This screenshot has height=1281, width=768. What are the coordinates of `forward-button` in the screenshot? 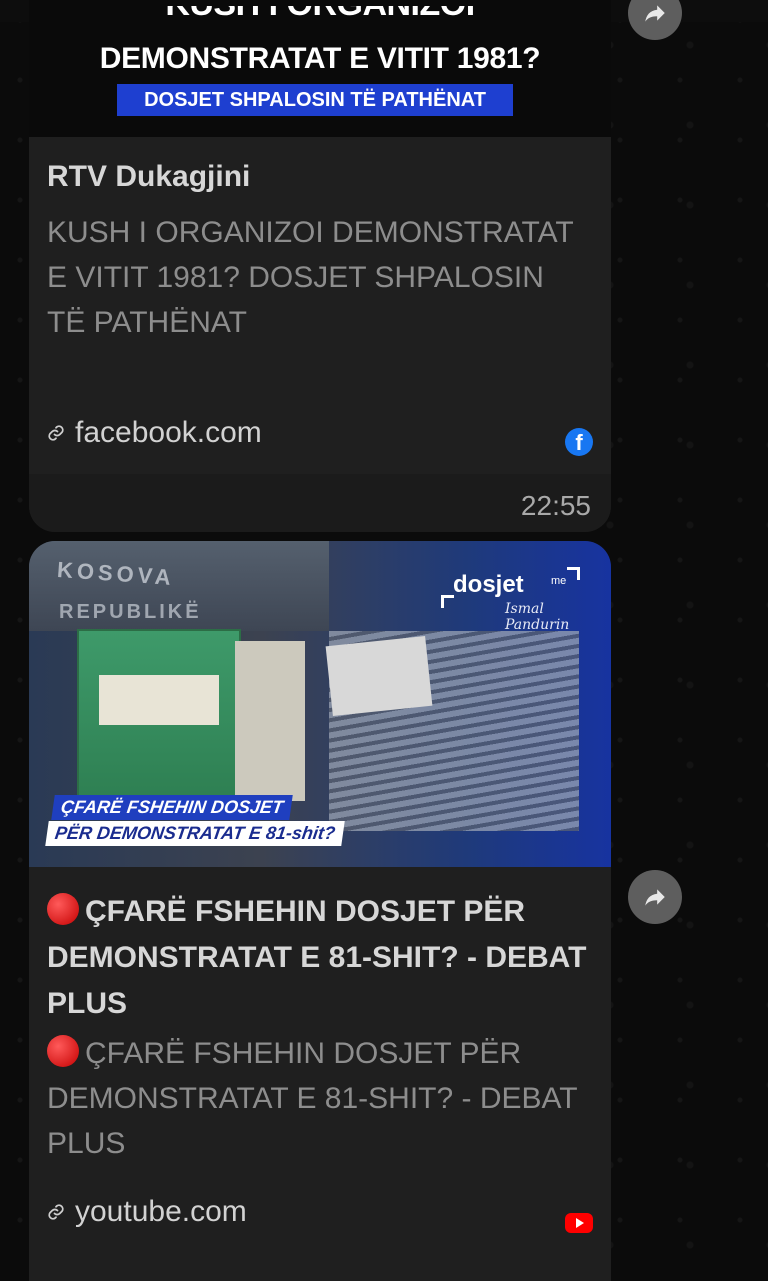 It's located at (655, 897).